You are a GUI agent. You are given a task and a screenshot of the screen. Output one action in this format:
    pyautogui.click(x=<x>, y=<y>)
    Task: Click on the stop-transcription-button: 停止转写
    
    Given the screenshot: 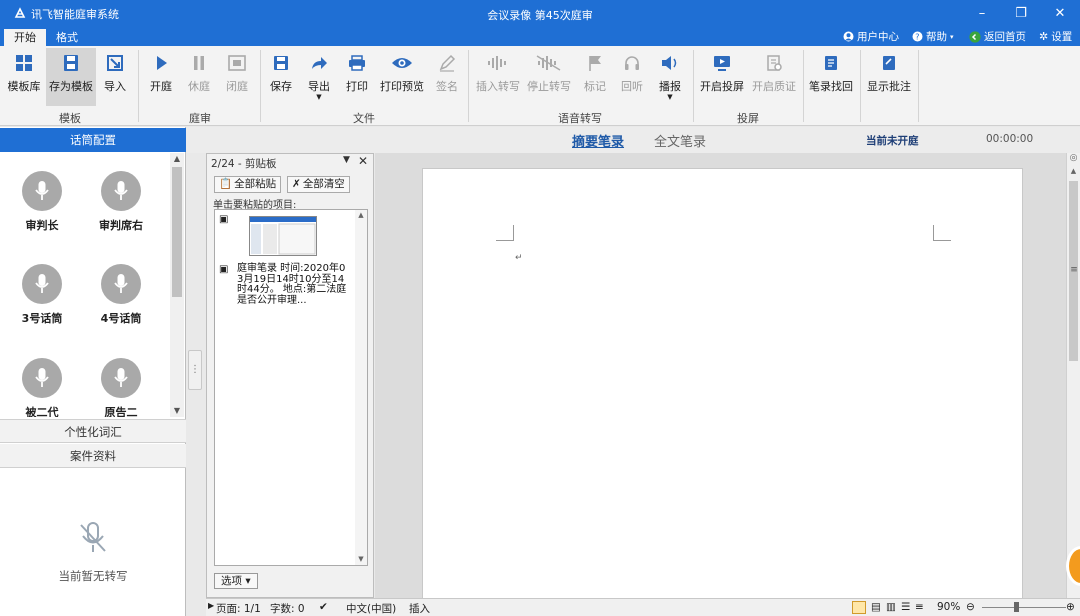 What is the action you would take?
    pyautogui.click(x=549, y=77)
    